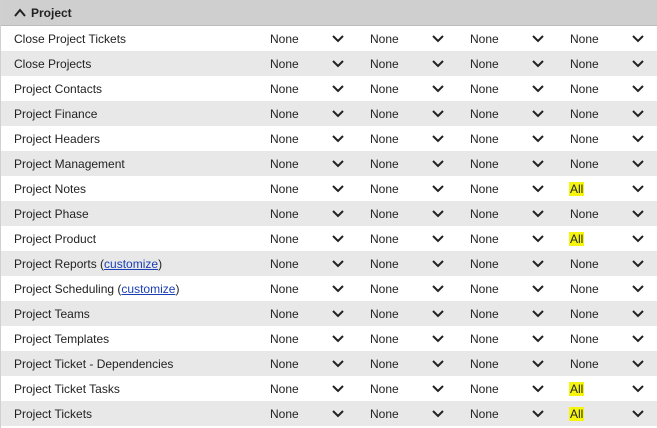  I want to click on permission-label: Project Scheduling, so click(64, 288).